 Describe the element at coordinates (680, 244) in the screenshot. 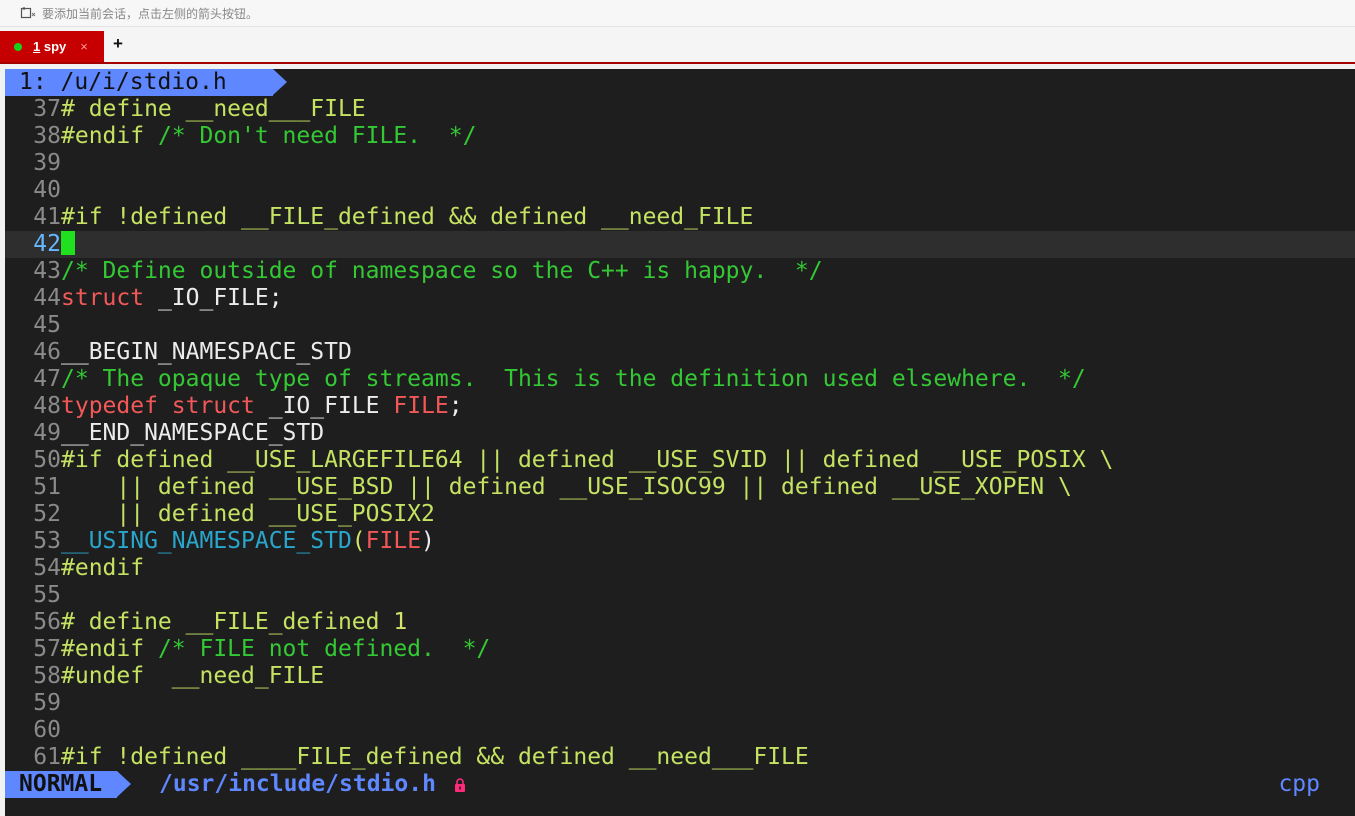

I see `code-line-current: 42` at that location.